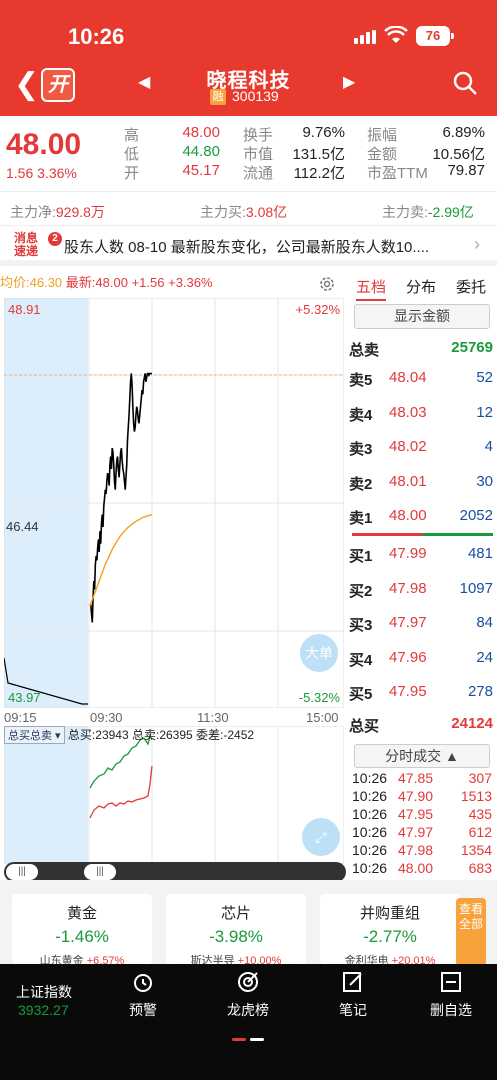 This screenshot has height=1080, width=497. Describe the element at coordinates (389, 913) in the screenshot. I see `sector-name: 并购重组` at that location.